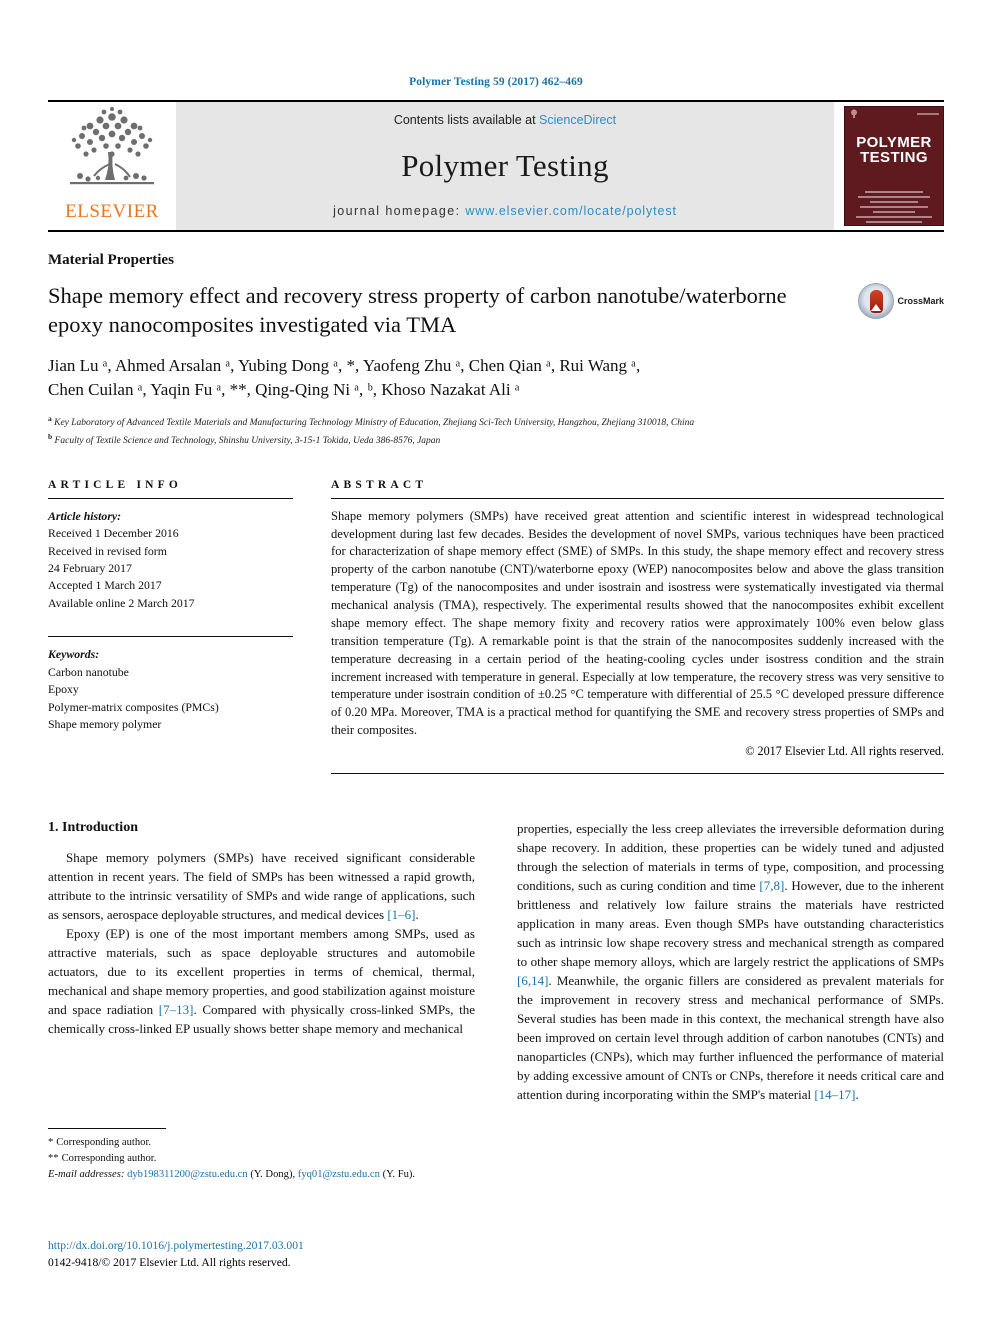 The width and height of the screenshot is (992, 1323). What do you see at coordinates (771, 885) in the screenshot?
I see `citation-link: [7,8]` at bounding box center [771, 885].